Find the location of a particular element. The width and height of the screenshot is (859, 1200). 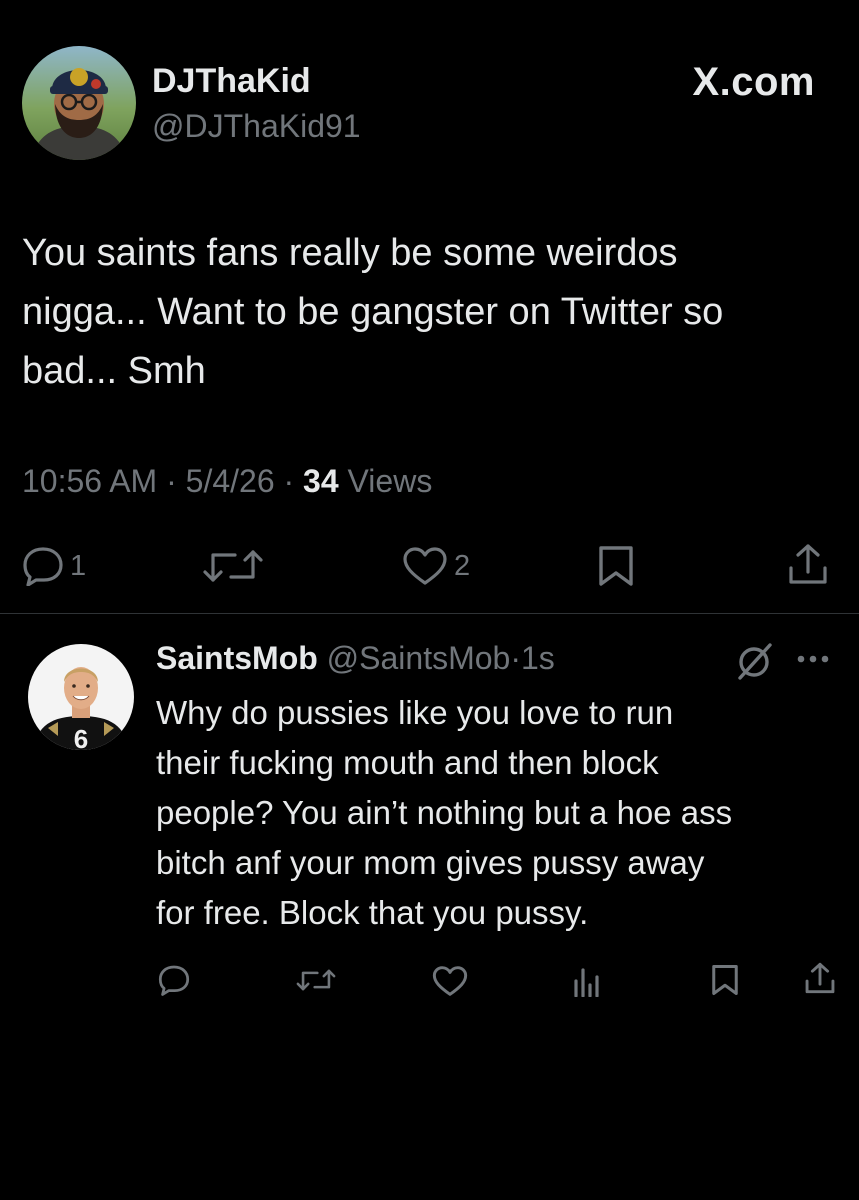

like-count: 2 is located at coordinates (462, 565).